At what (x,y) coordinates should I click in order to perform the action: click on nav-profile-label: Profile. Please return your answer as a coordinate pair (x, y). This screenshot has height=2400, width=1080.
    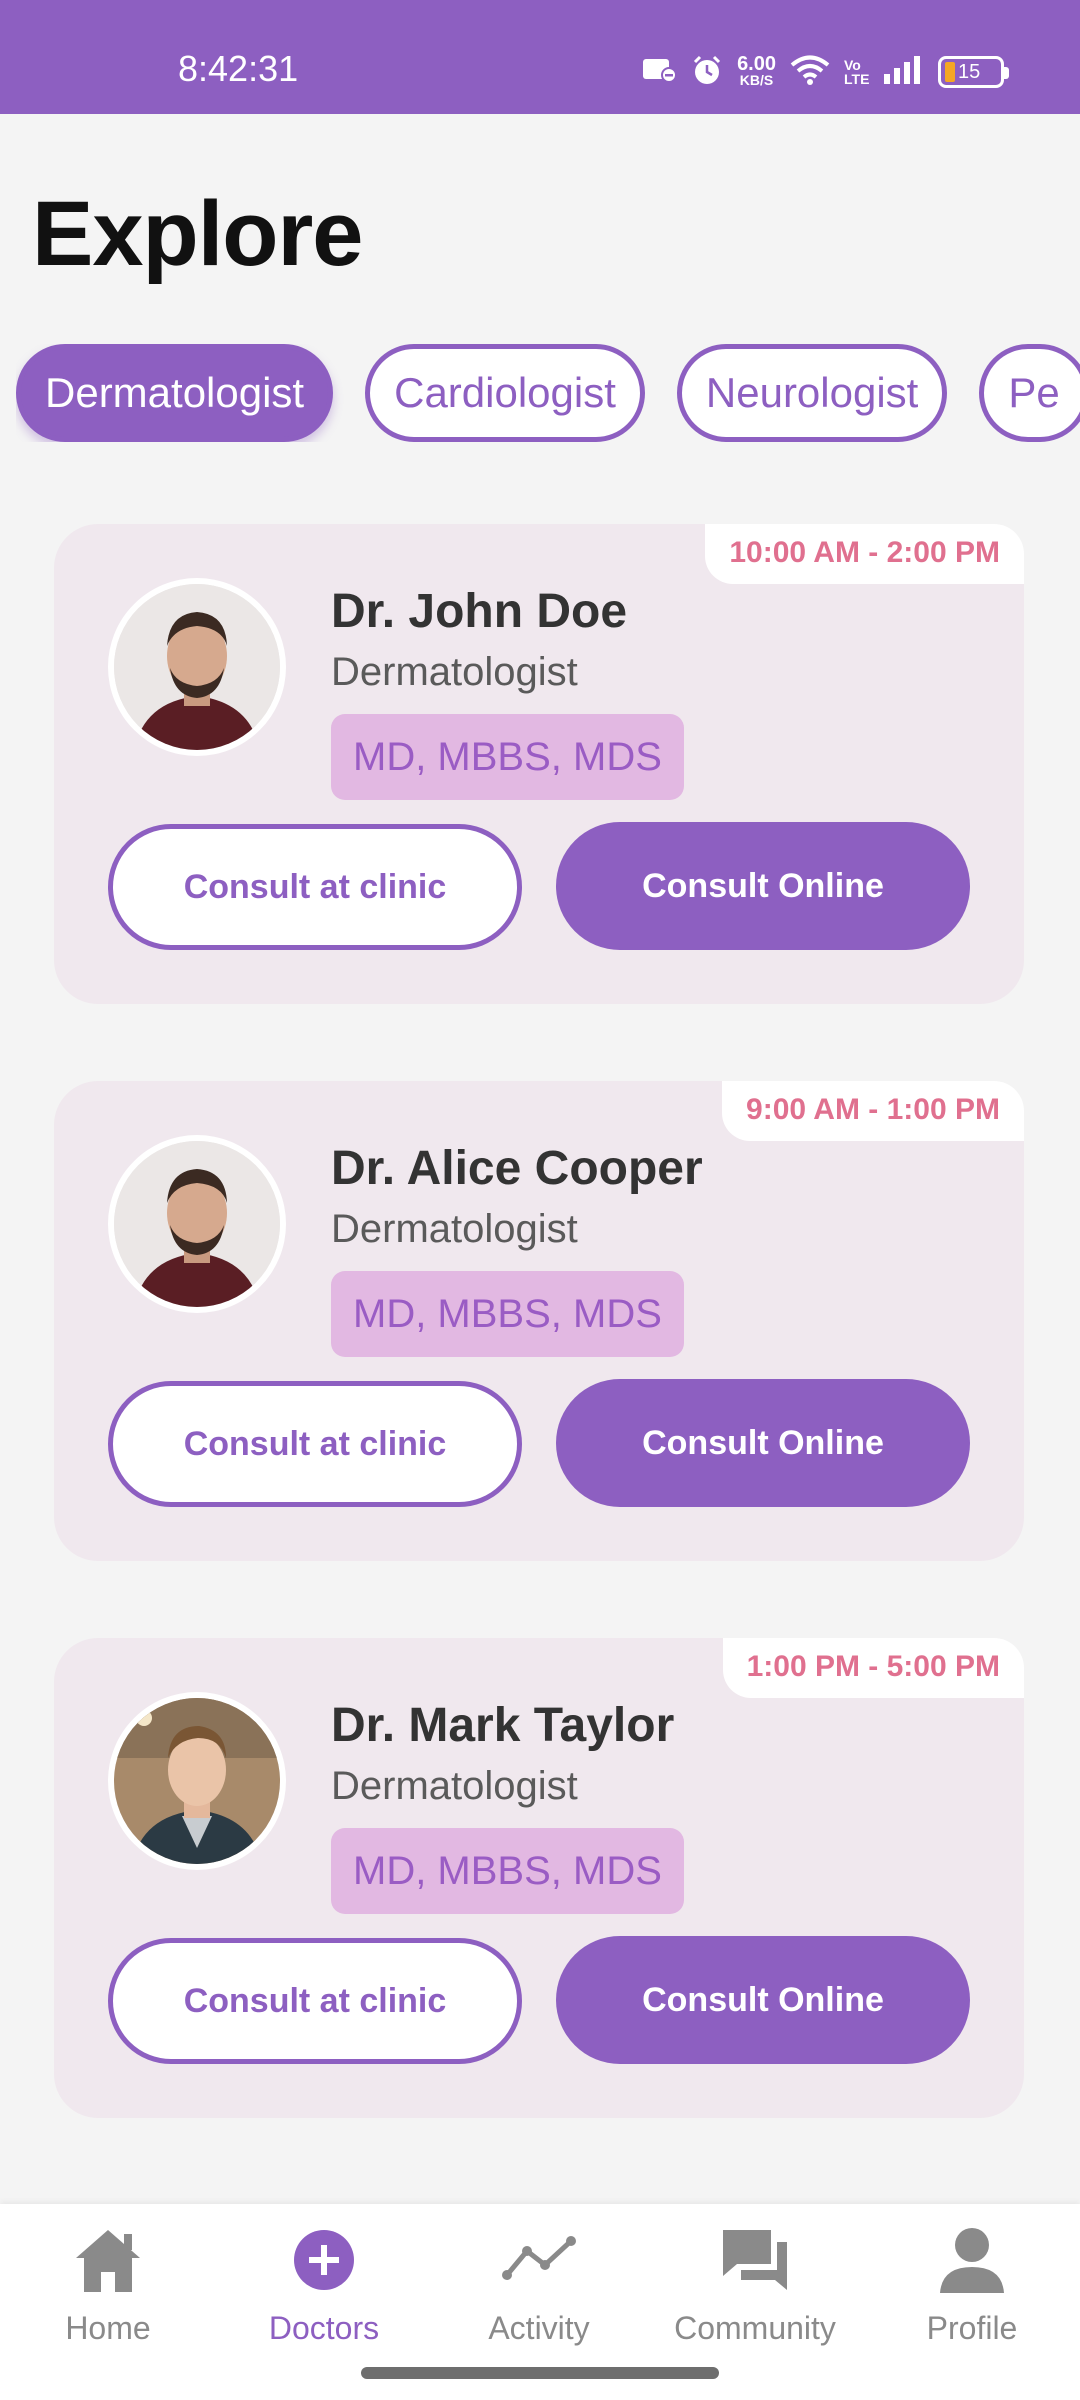
    Looking at the image, I should click on (972, 2328).